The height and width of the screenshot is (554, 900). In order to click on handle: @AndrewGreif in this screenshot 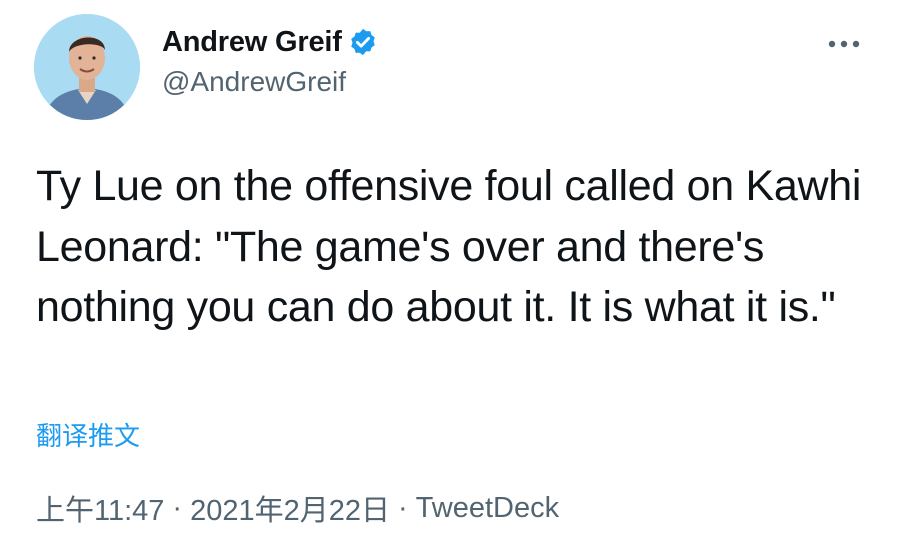, I will do `click(270, 82)`.